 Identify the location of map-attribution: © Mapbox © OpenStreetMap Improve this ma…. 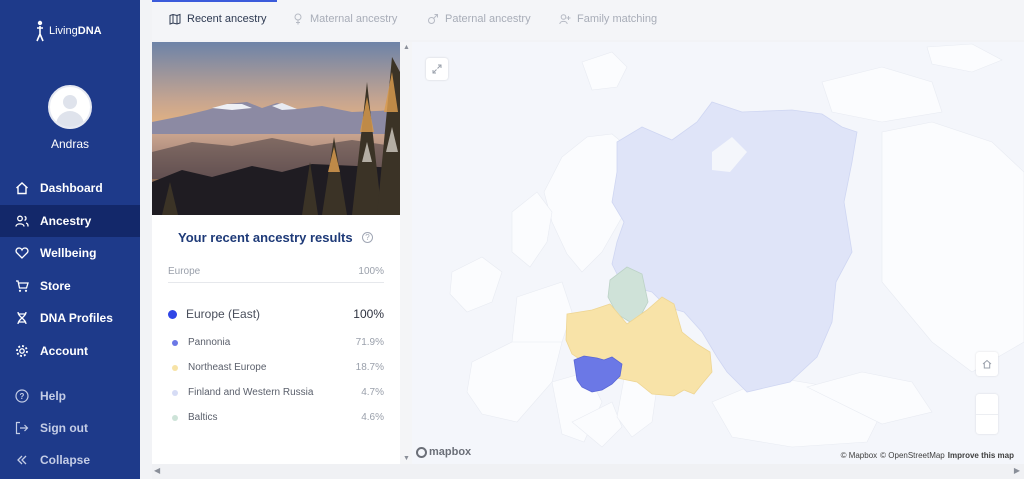
(927, 455).